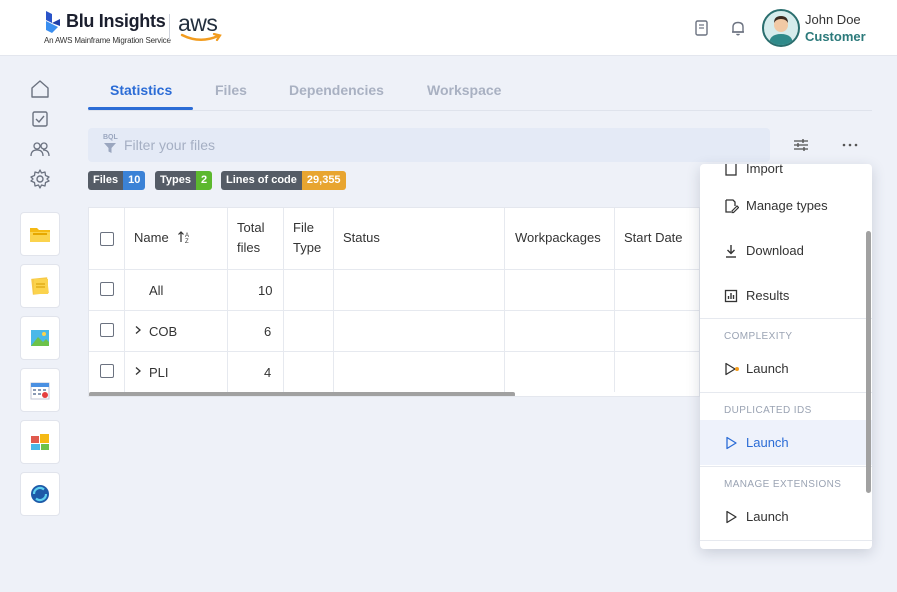 The width and height of the screenshot is (897, 592). I want to click on header-label: Type, so click(307, 247).